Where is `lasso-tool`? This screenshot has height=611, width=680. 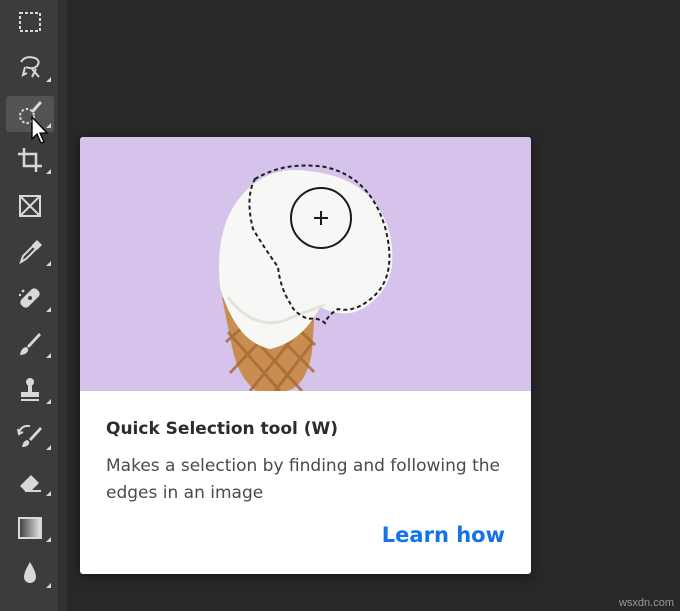 lasso-tool is located at coordinates (30, 68).